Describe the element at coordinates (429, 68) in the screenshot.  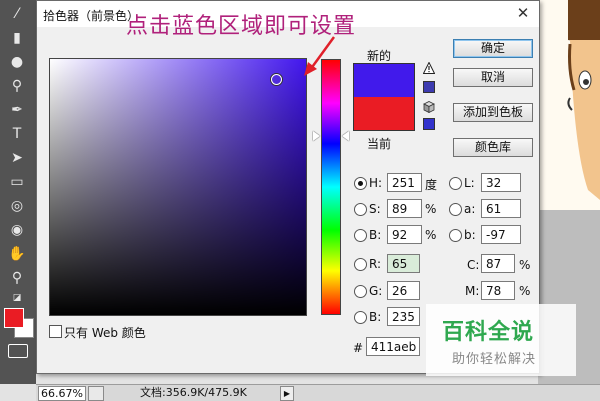
I see `out-of-gamut-warning-icon` at that location.